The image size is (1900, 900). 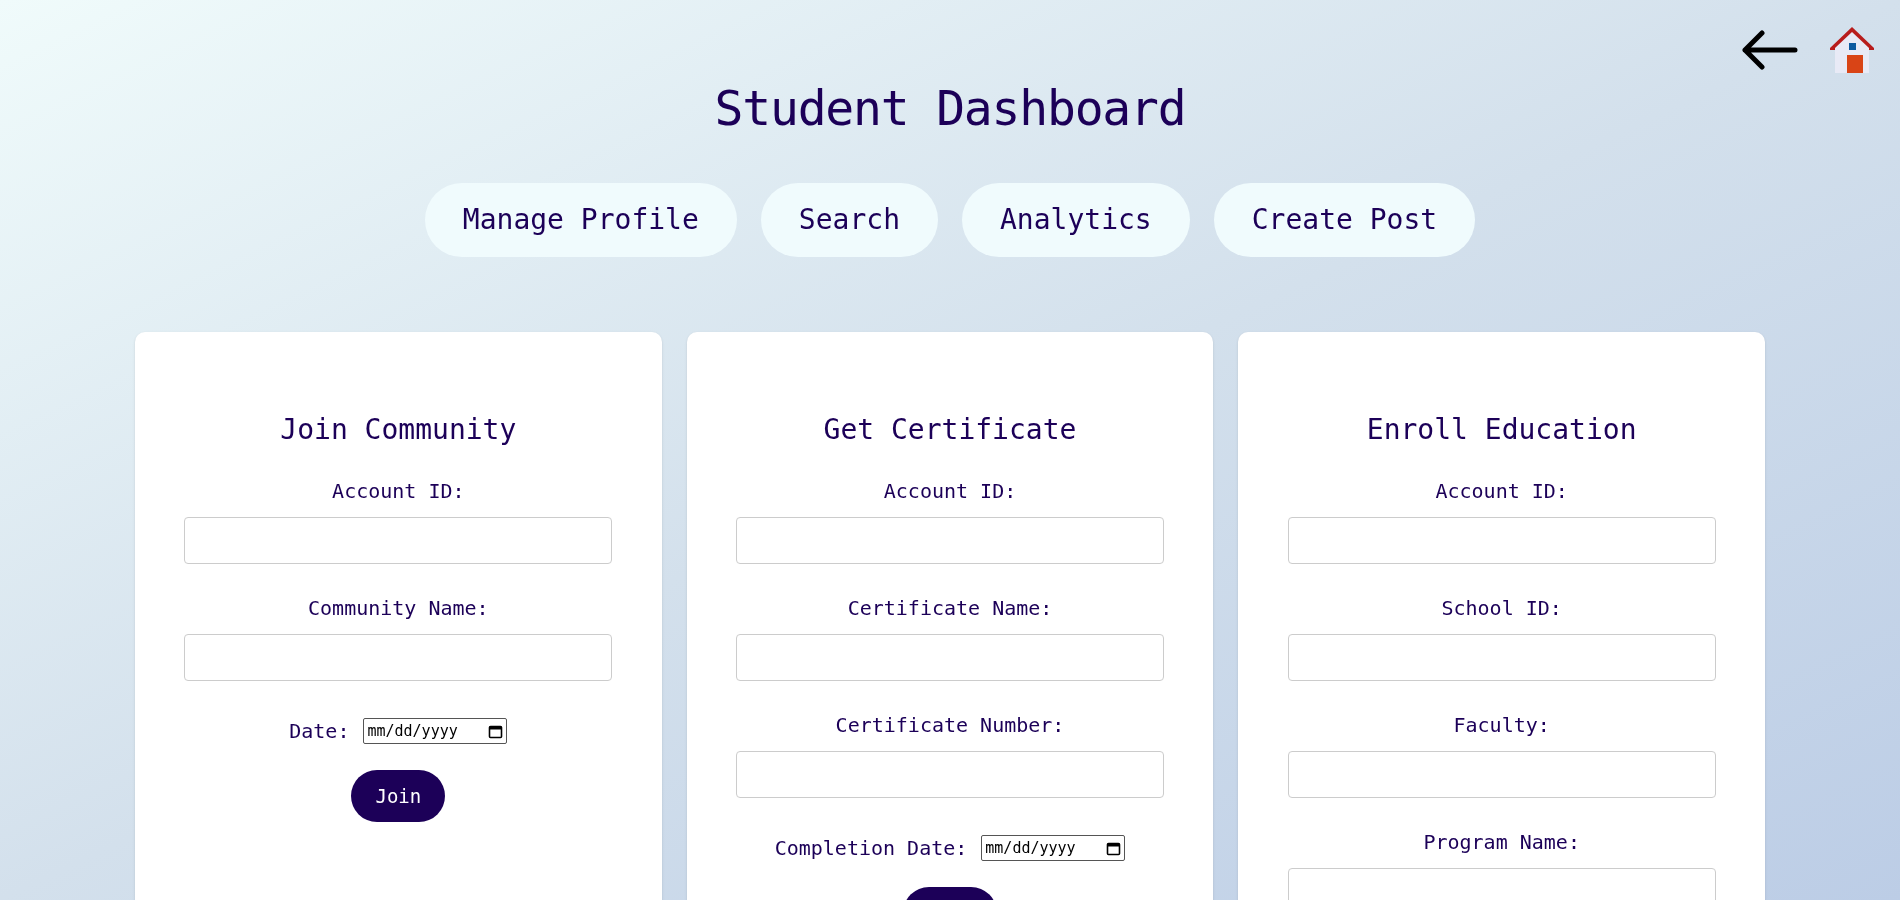 I want to click on field-label: Certificate Number:, so click(x=950, y=725).